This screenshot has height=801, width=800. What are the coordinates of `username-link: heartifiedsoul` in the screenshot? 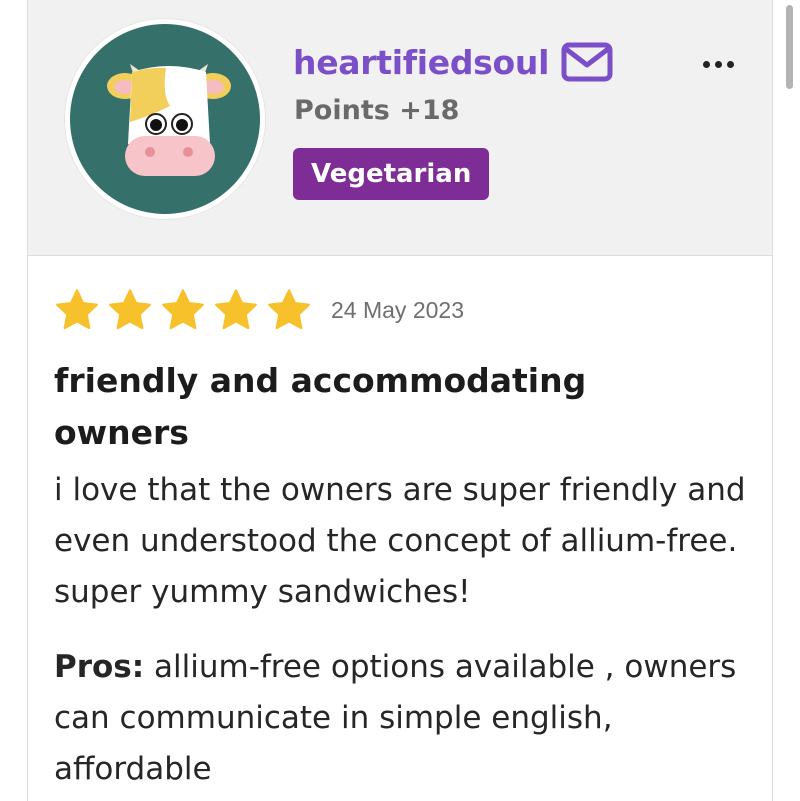 It's located at (421, 62).